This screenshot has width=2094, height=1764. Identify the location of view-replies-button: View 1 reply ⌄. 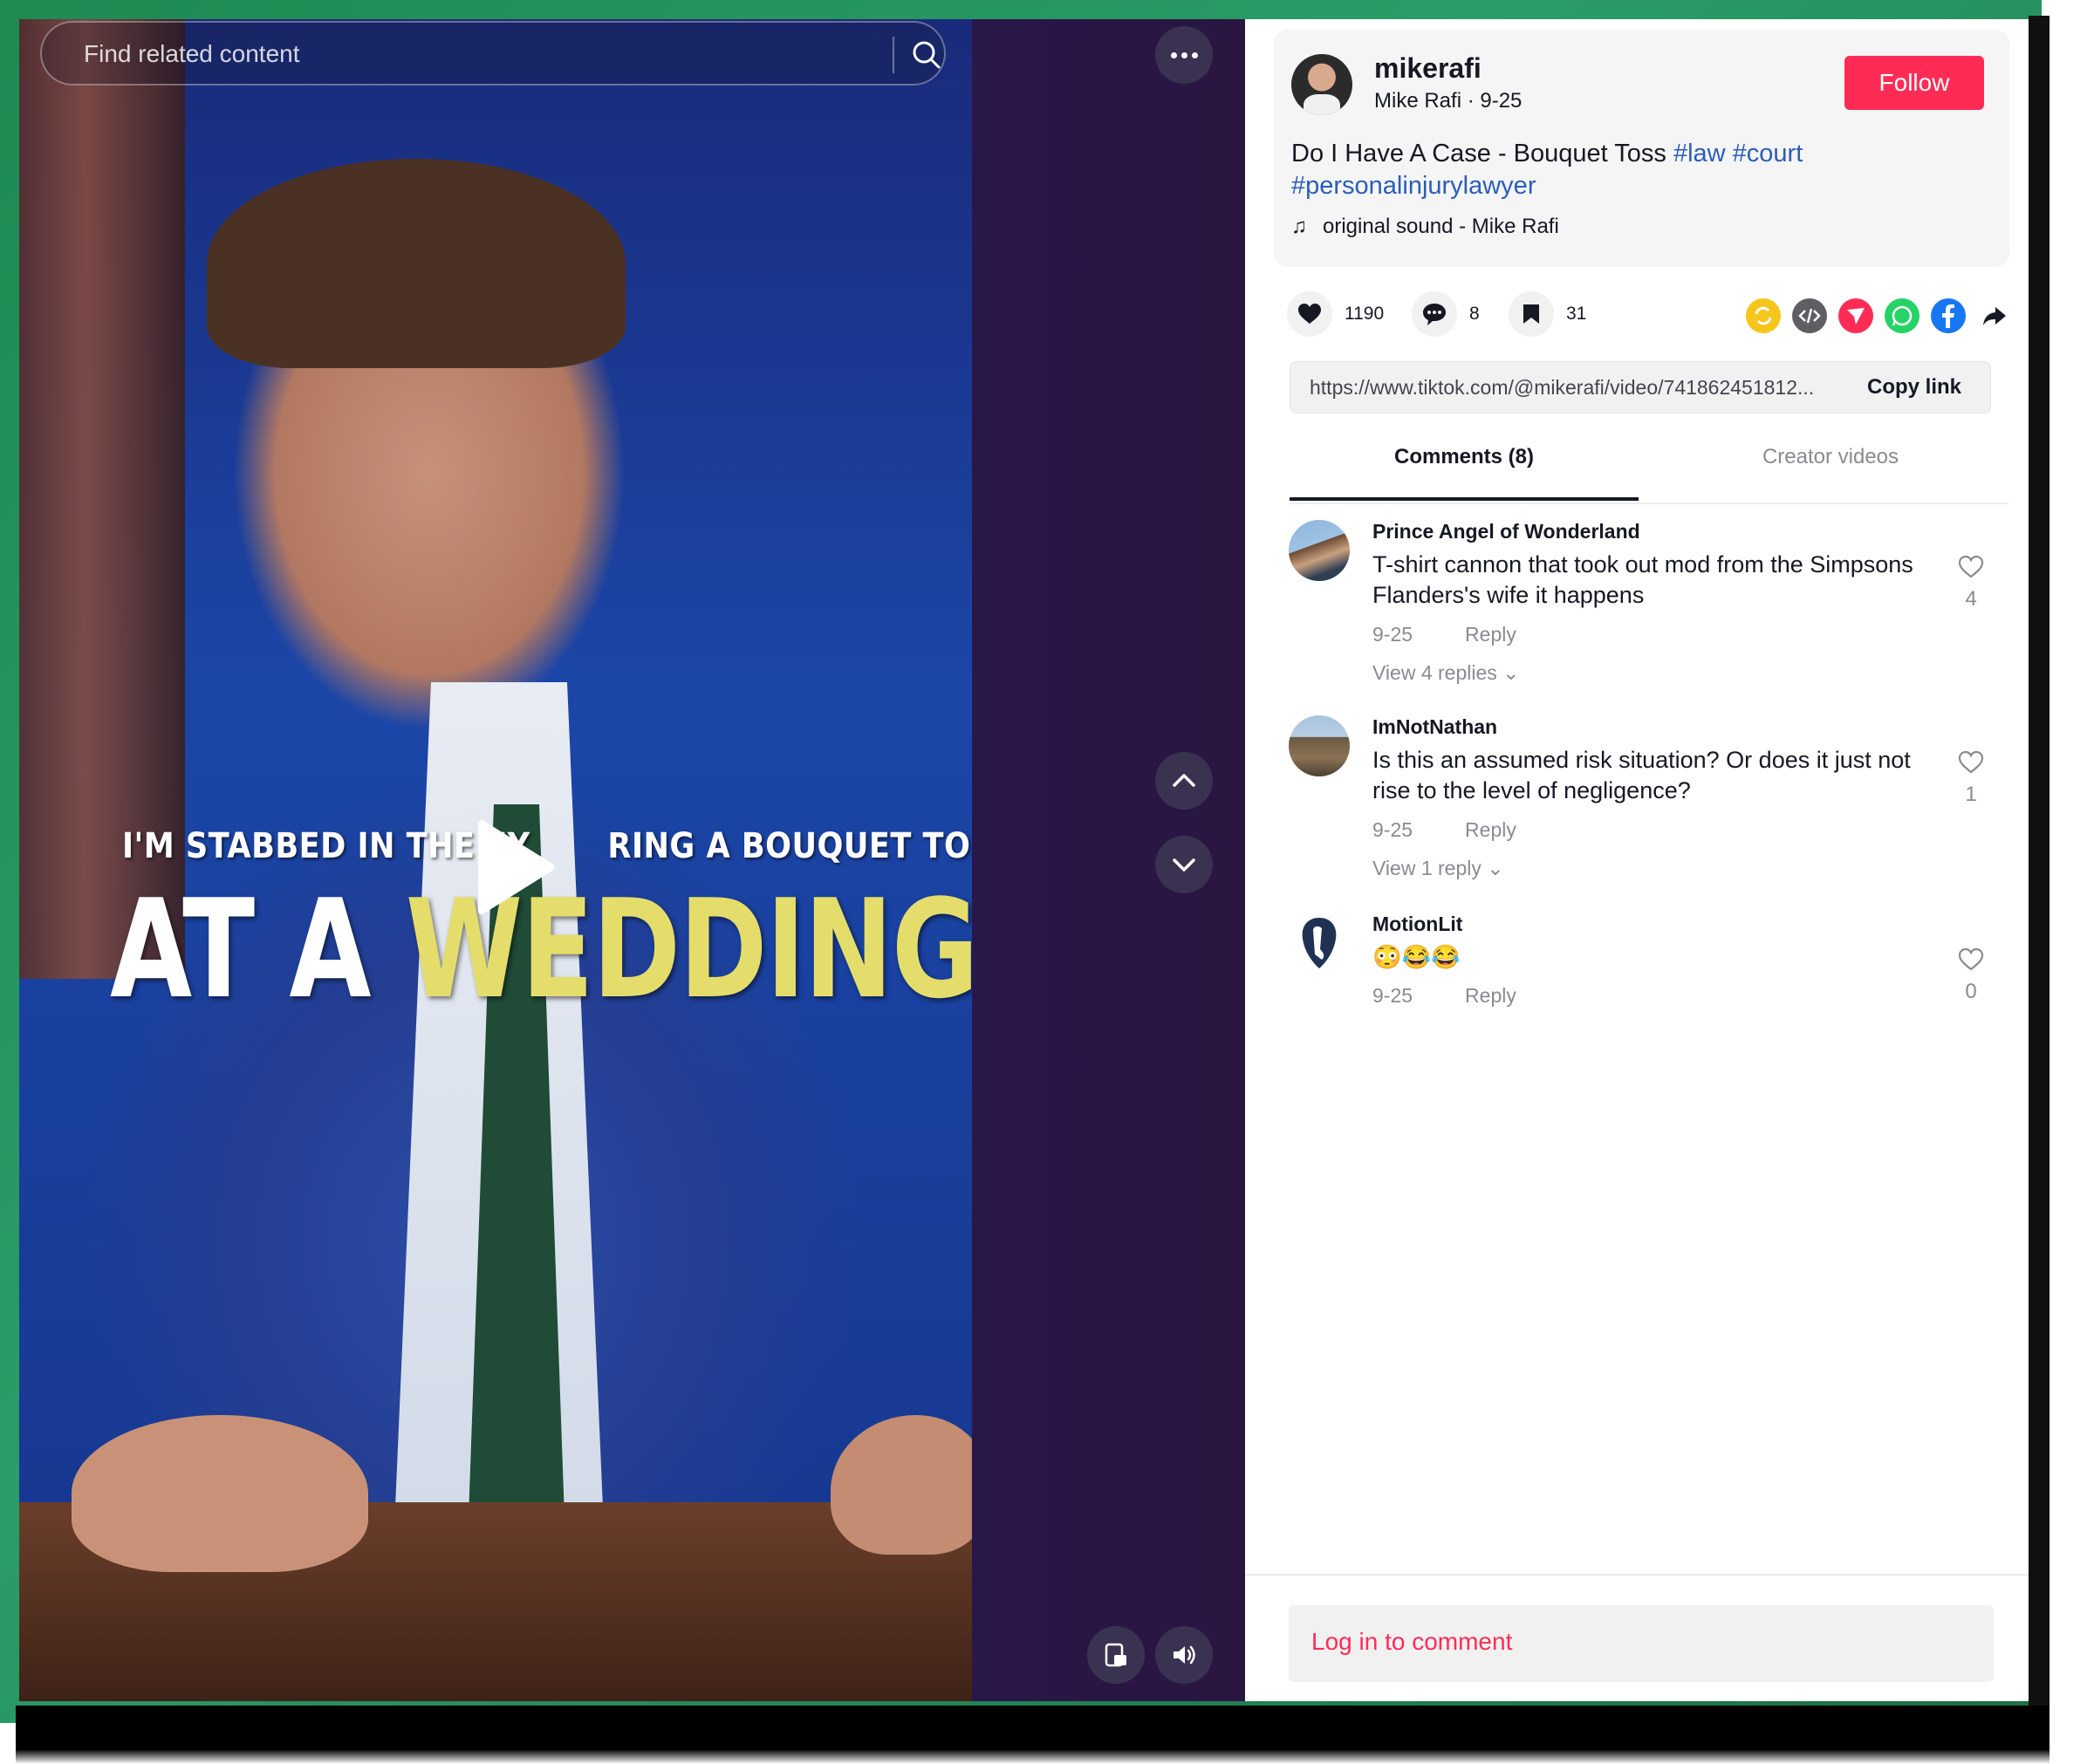
(1438, 869).